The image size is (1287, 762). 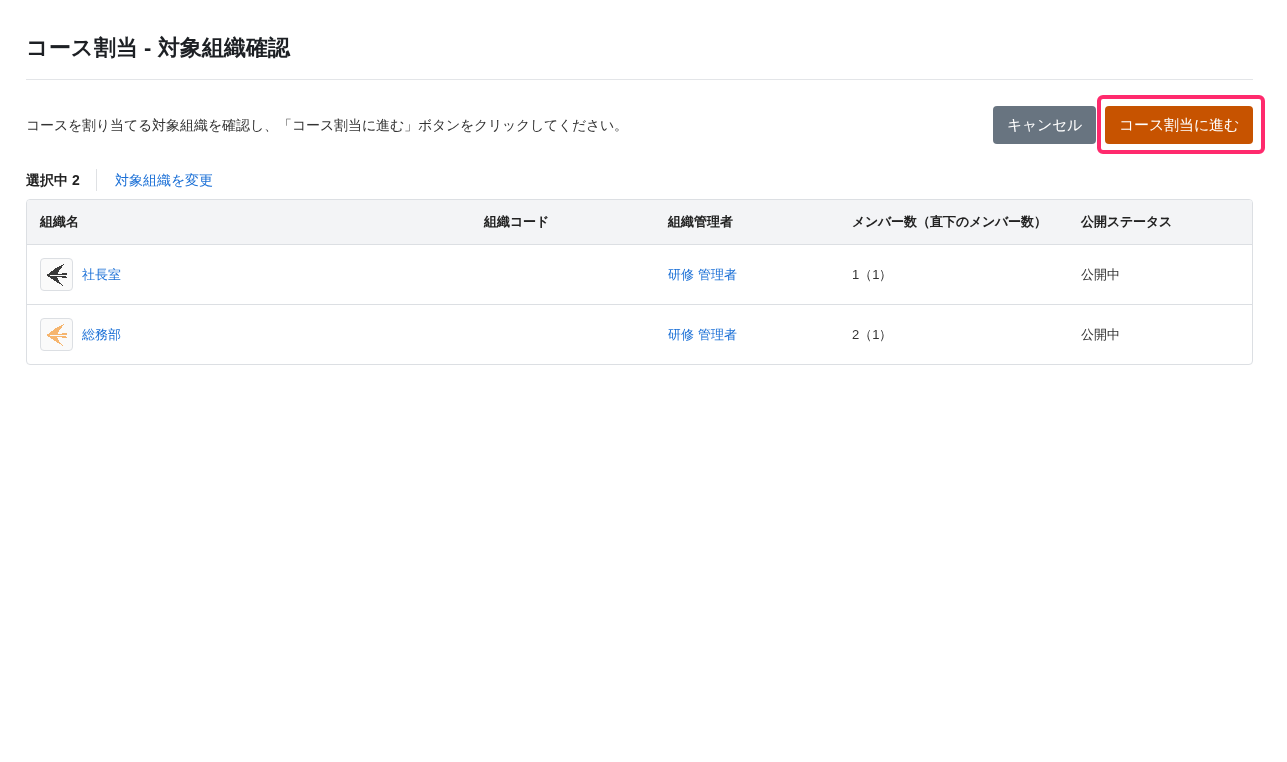 What do you see at coordinates (949, 222) in the screenshot?
I see `column-header: メンバー数（直下のメンバー数）` at bounding box center [949, 222].